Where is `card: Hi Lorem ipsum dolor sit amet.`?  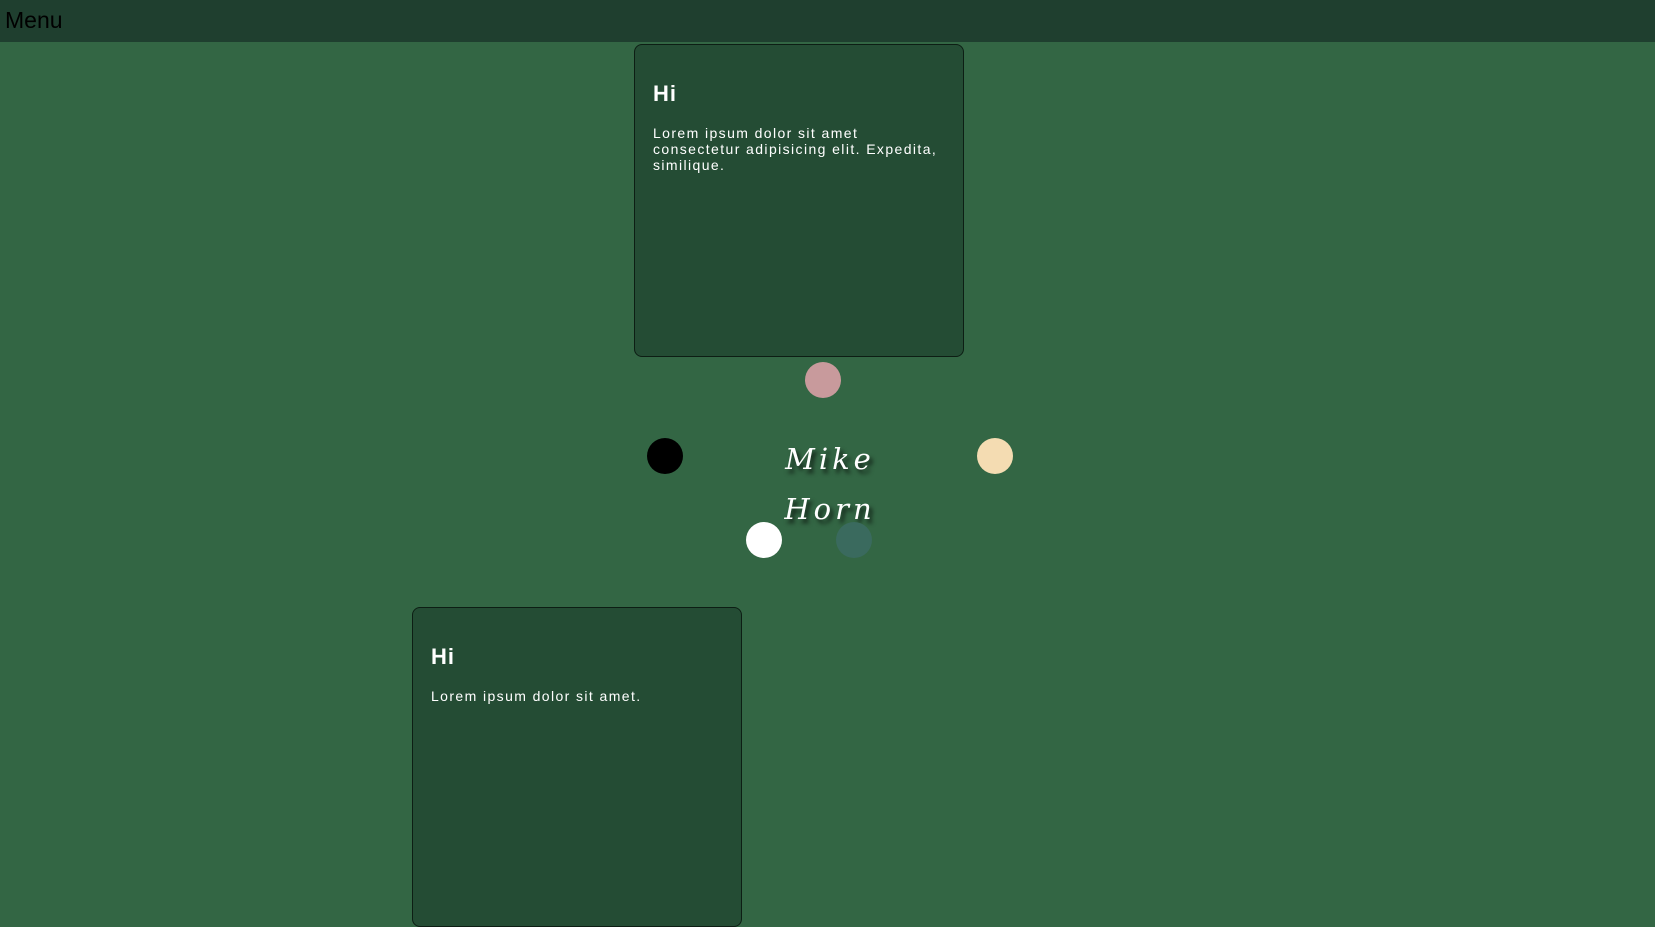
card: Hi Lorem ipsum dolor sit amet. is located at coordinates (577, 767).